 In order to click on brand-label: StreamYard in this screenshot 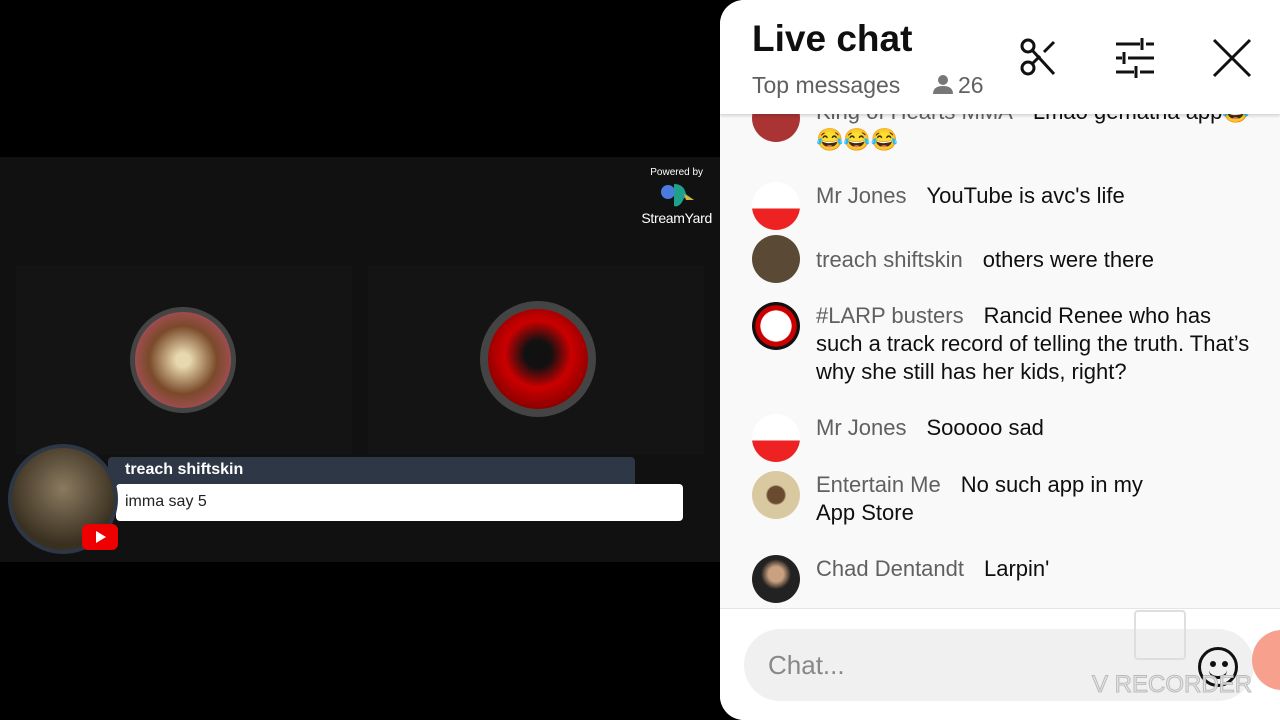, I will do `click(676, 218)`.